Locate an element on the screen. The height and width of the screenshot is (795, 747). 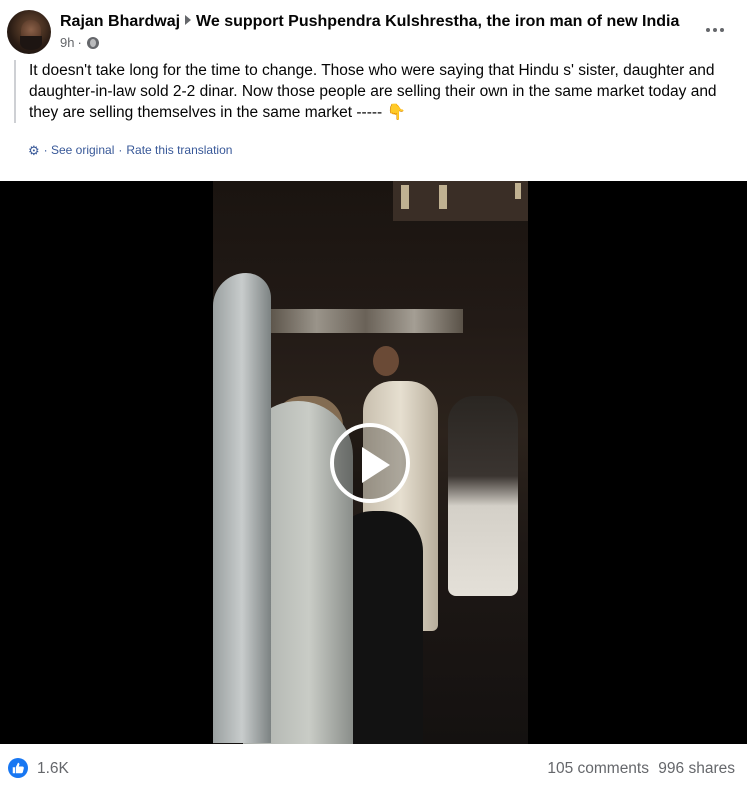
more-options-icon is located at coordinates (708, 30).